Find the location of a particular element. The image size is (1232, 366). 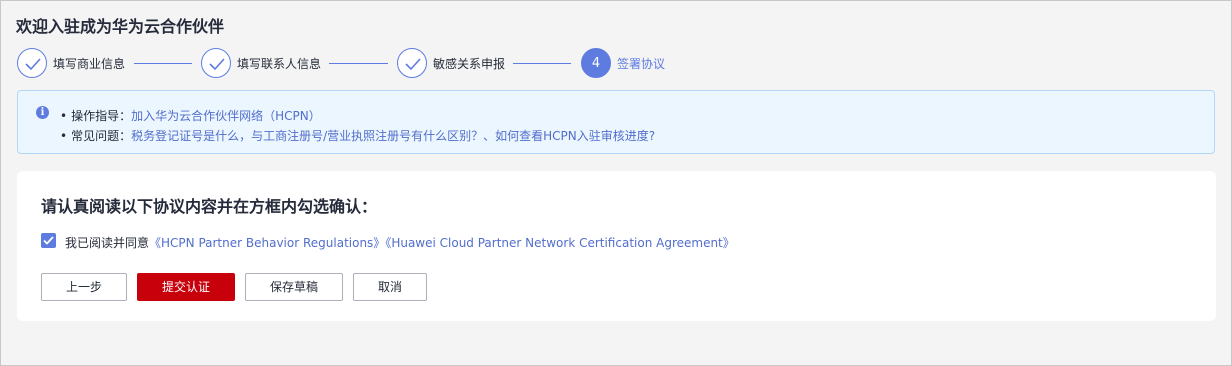

info-icon: i is located at coordinates (42, 112).